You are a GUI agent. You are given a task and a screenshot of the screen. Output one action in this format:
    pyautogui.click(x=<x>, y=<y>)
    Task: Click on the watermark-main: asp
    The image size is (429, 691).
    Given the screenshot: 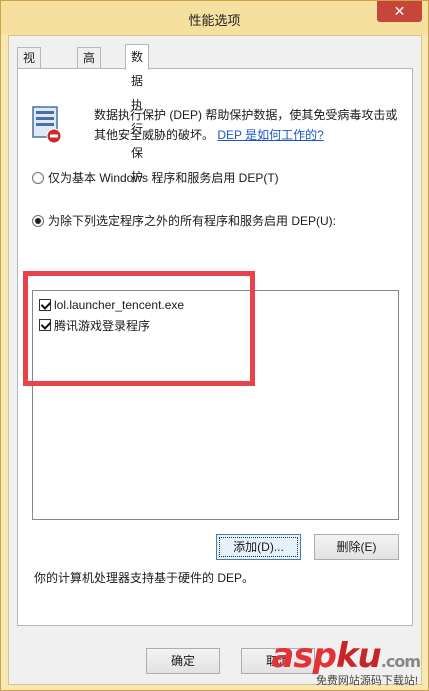 What is the action you would take?
    pyautogui.click(x=304, y=656)
    